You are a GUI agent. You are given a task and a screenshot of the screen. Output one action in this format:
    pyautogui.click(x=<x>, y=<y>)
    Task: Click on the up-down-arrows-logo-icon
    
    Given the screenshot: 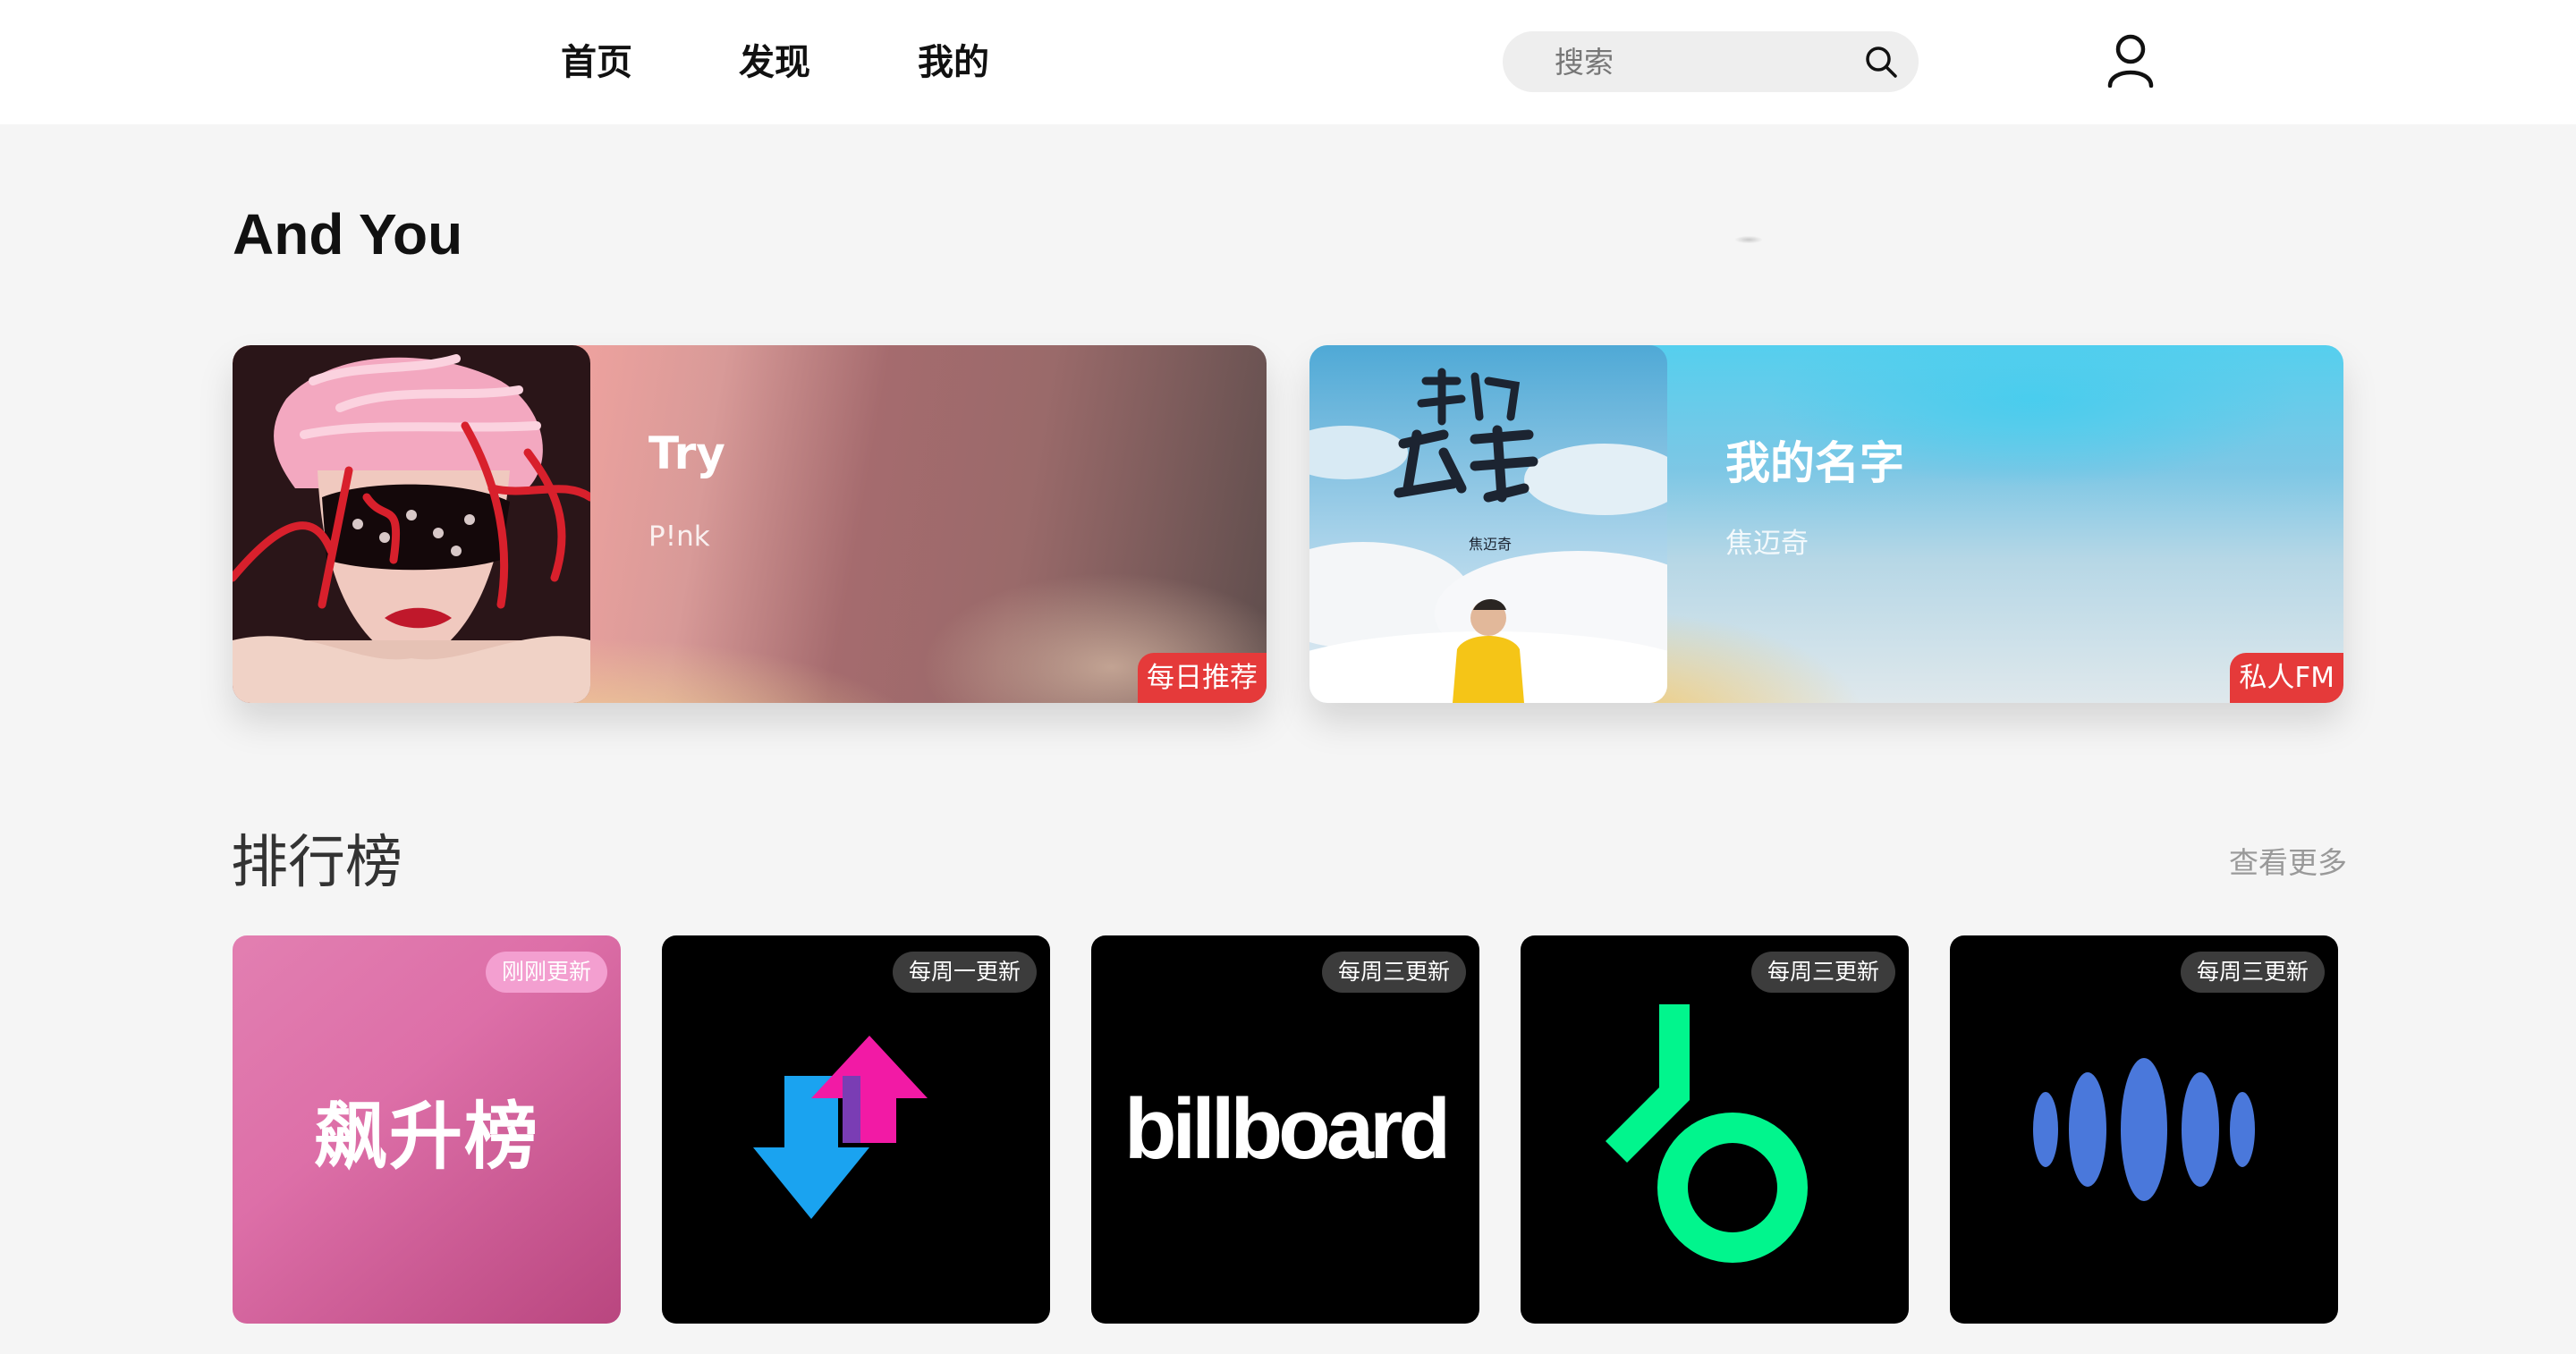 What is the action you would take?
    pyautogui.click(x=856, y=1129)
    